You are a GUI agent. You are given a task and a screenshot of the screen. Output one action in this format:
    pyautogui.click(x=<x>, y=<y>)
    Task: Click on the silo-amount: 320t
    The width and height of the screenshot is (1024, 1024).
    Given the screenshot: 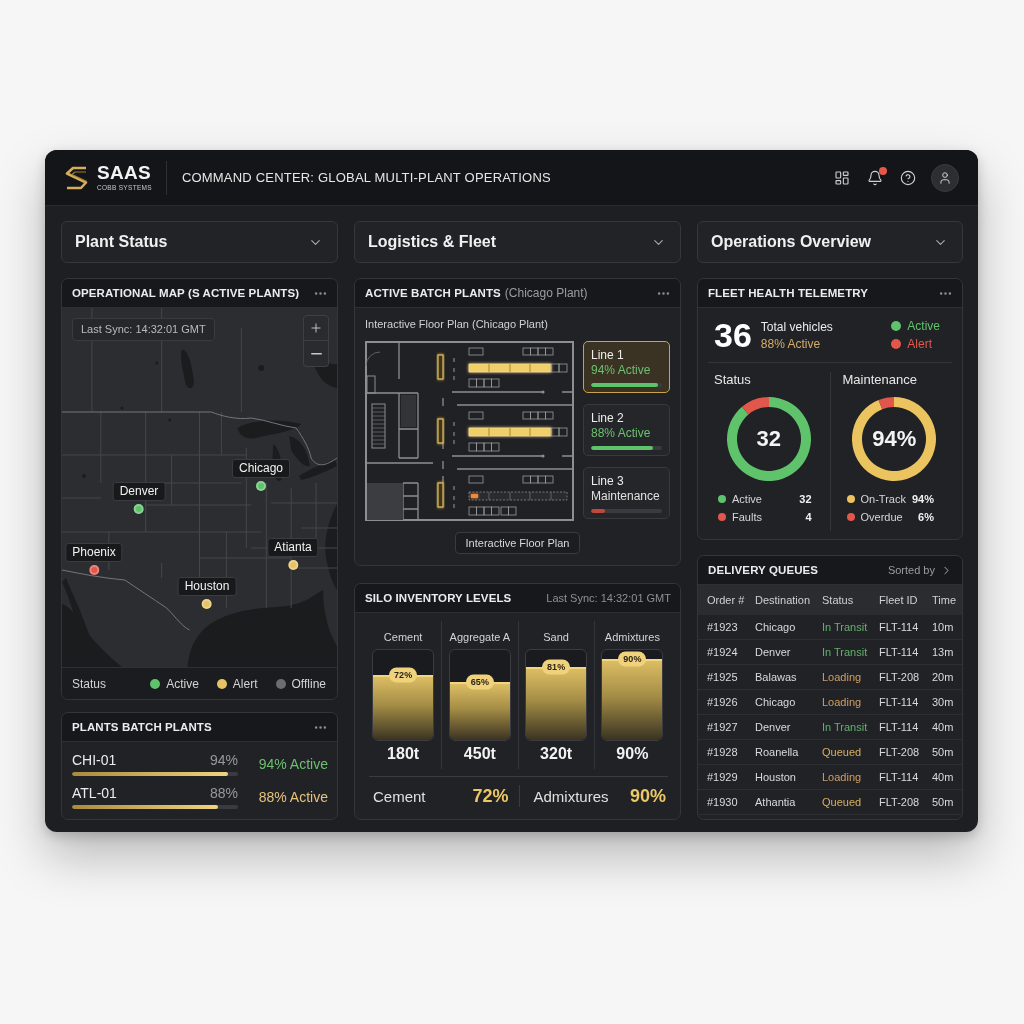 What is the action you would take?
    pyautogui.click(x=556, y=754)
    